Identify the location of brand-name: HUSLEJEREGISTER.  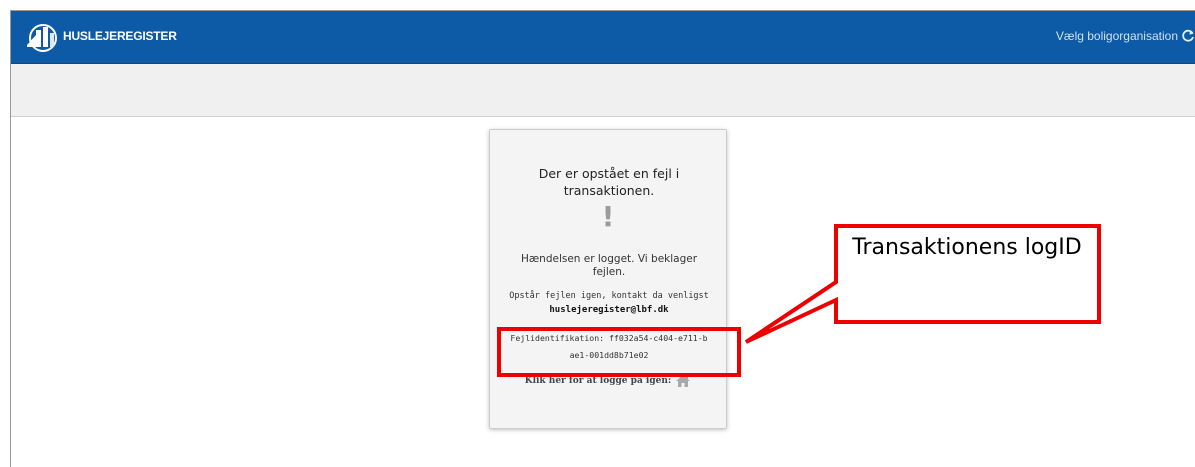
(120, 36).